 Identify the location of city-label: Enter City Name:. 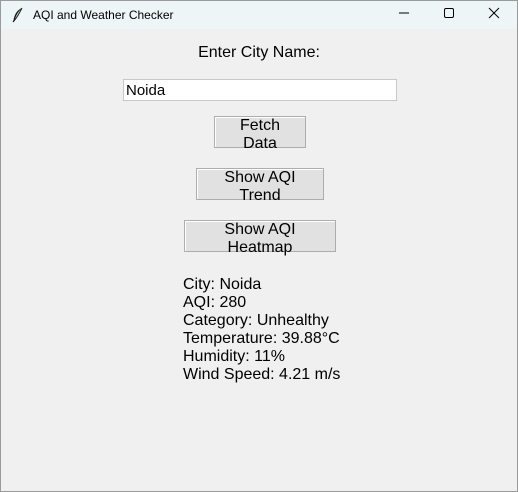
(259, 52).